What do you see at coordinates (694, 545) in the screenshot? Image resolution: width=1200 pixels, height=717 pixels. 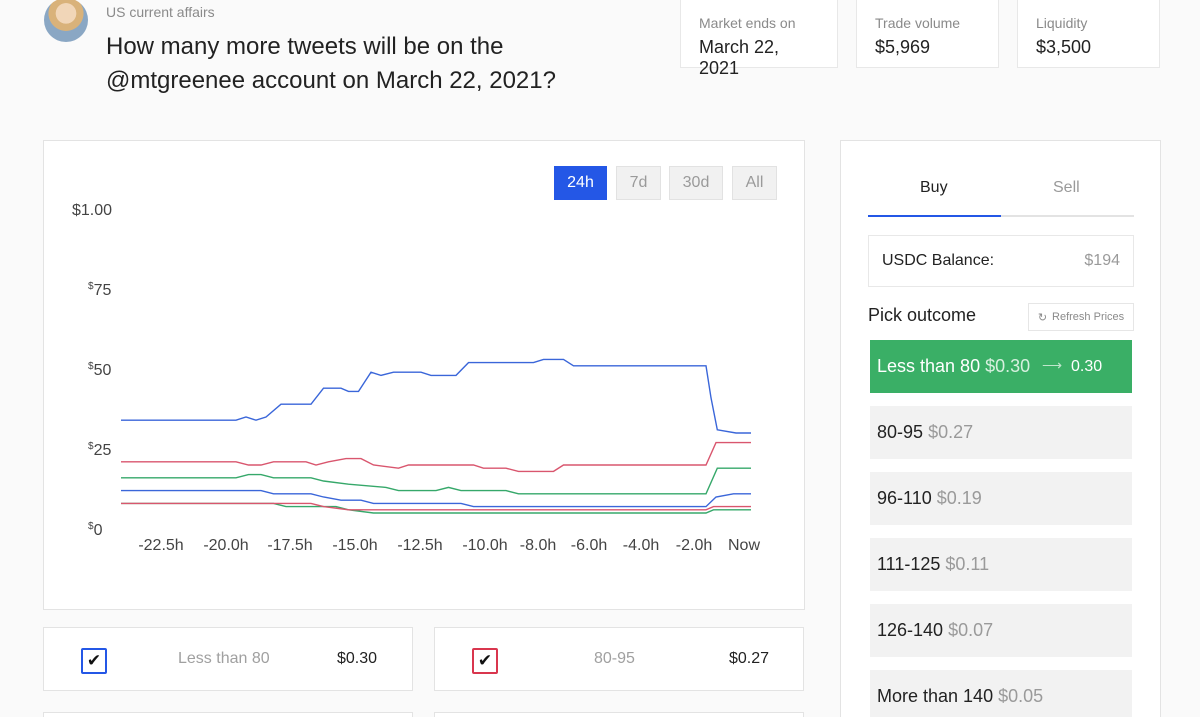 I see `x-tick-label: -2.0h` at bounding box center [694, 545].